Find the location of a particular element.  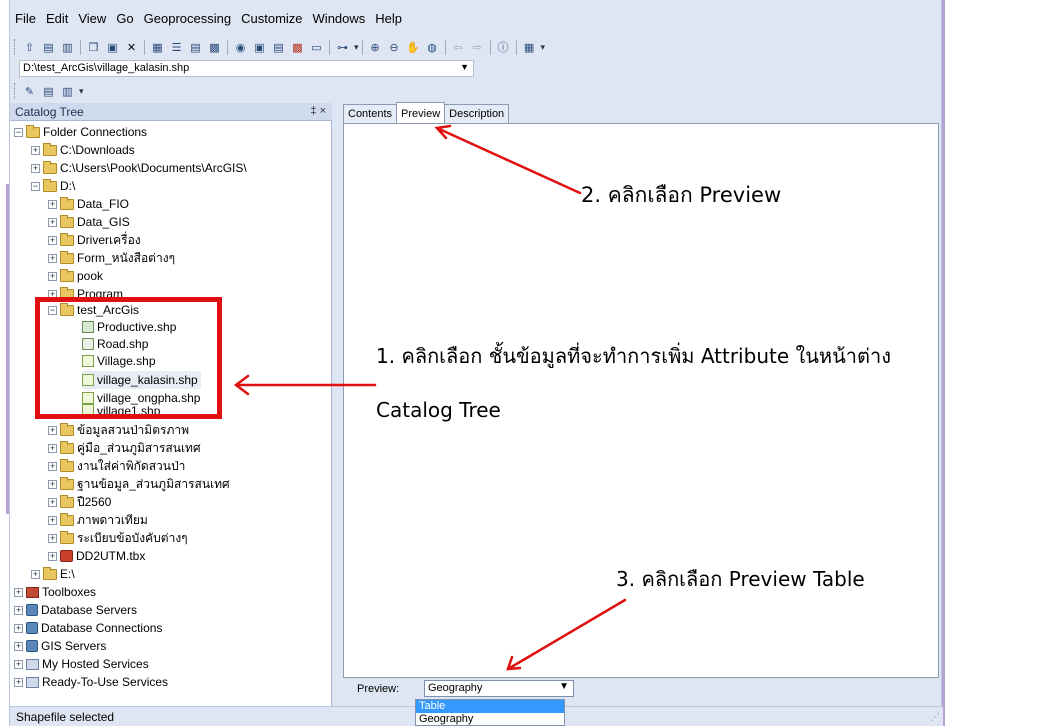

tab-preview: Preview is located at coordinates (421, 112).